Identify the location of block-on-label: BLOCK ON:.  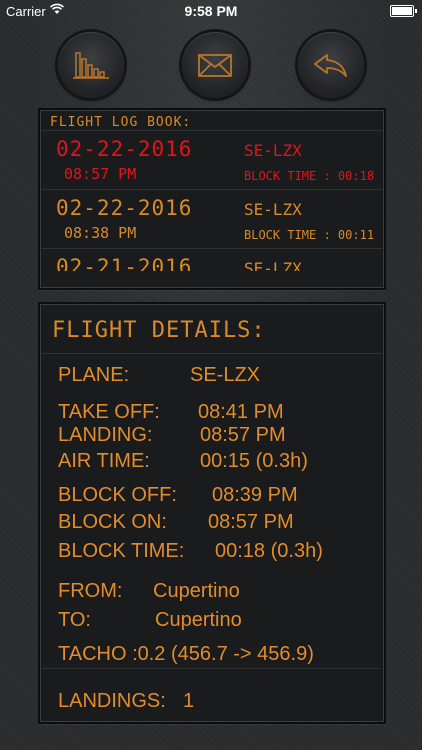
(112, 522).